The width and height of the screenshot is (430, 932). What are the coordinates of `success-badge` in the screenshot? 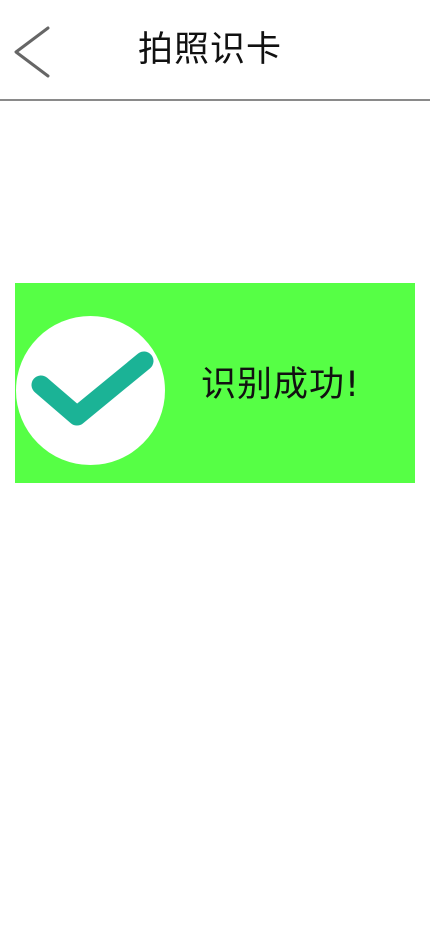 It's located at (90, 390).